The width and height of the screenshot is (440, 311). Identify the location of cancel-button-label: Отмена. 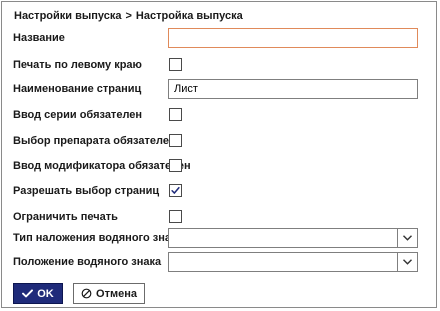
(116, 293).